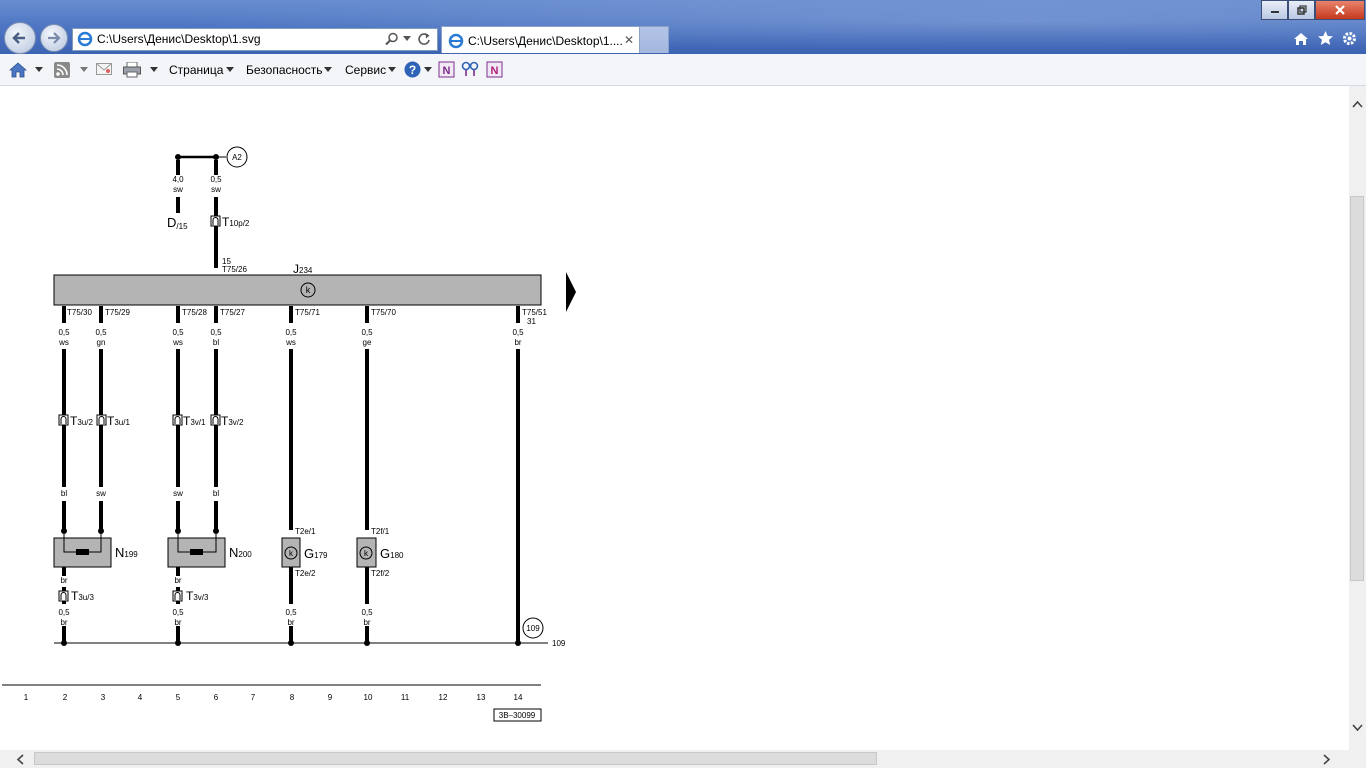  Describe the element at coordinates (26, 697) in the screenshot. I see `svg-text: 1` at that location.